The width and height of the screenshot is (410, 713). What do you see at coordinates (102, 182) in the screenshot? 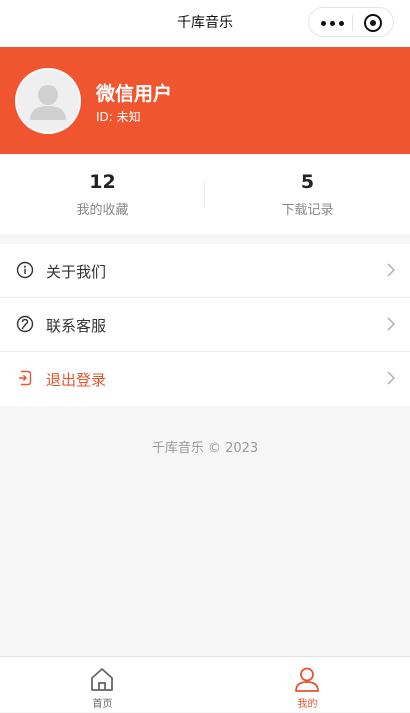
I see `favorites-count: 12` at bounding box center [102, 182].